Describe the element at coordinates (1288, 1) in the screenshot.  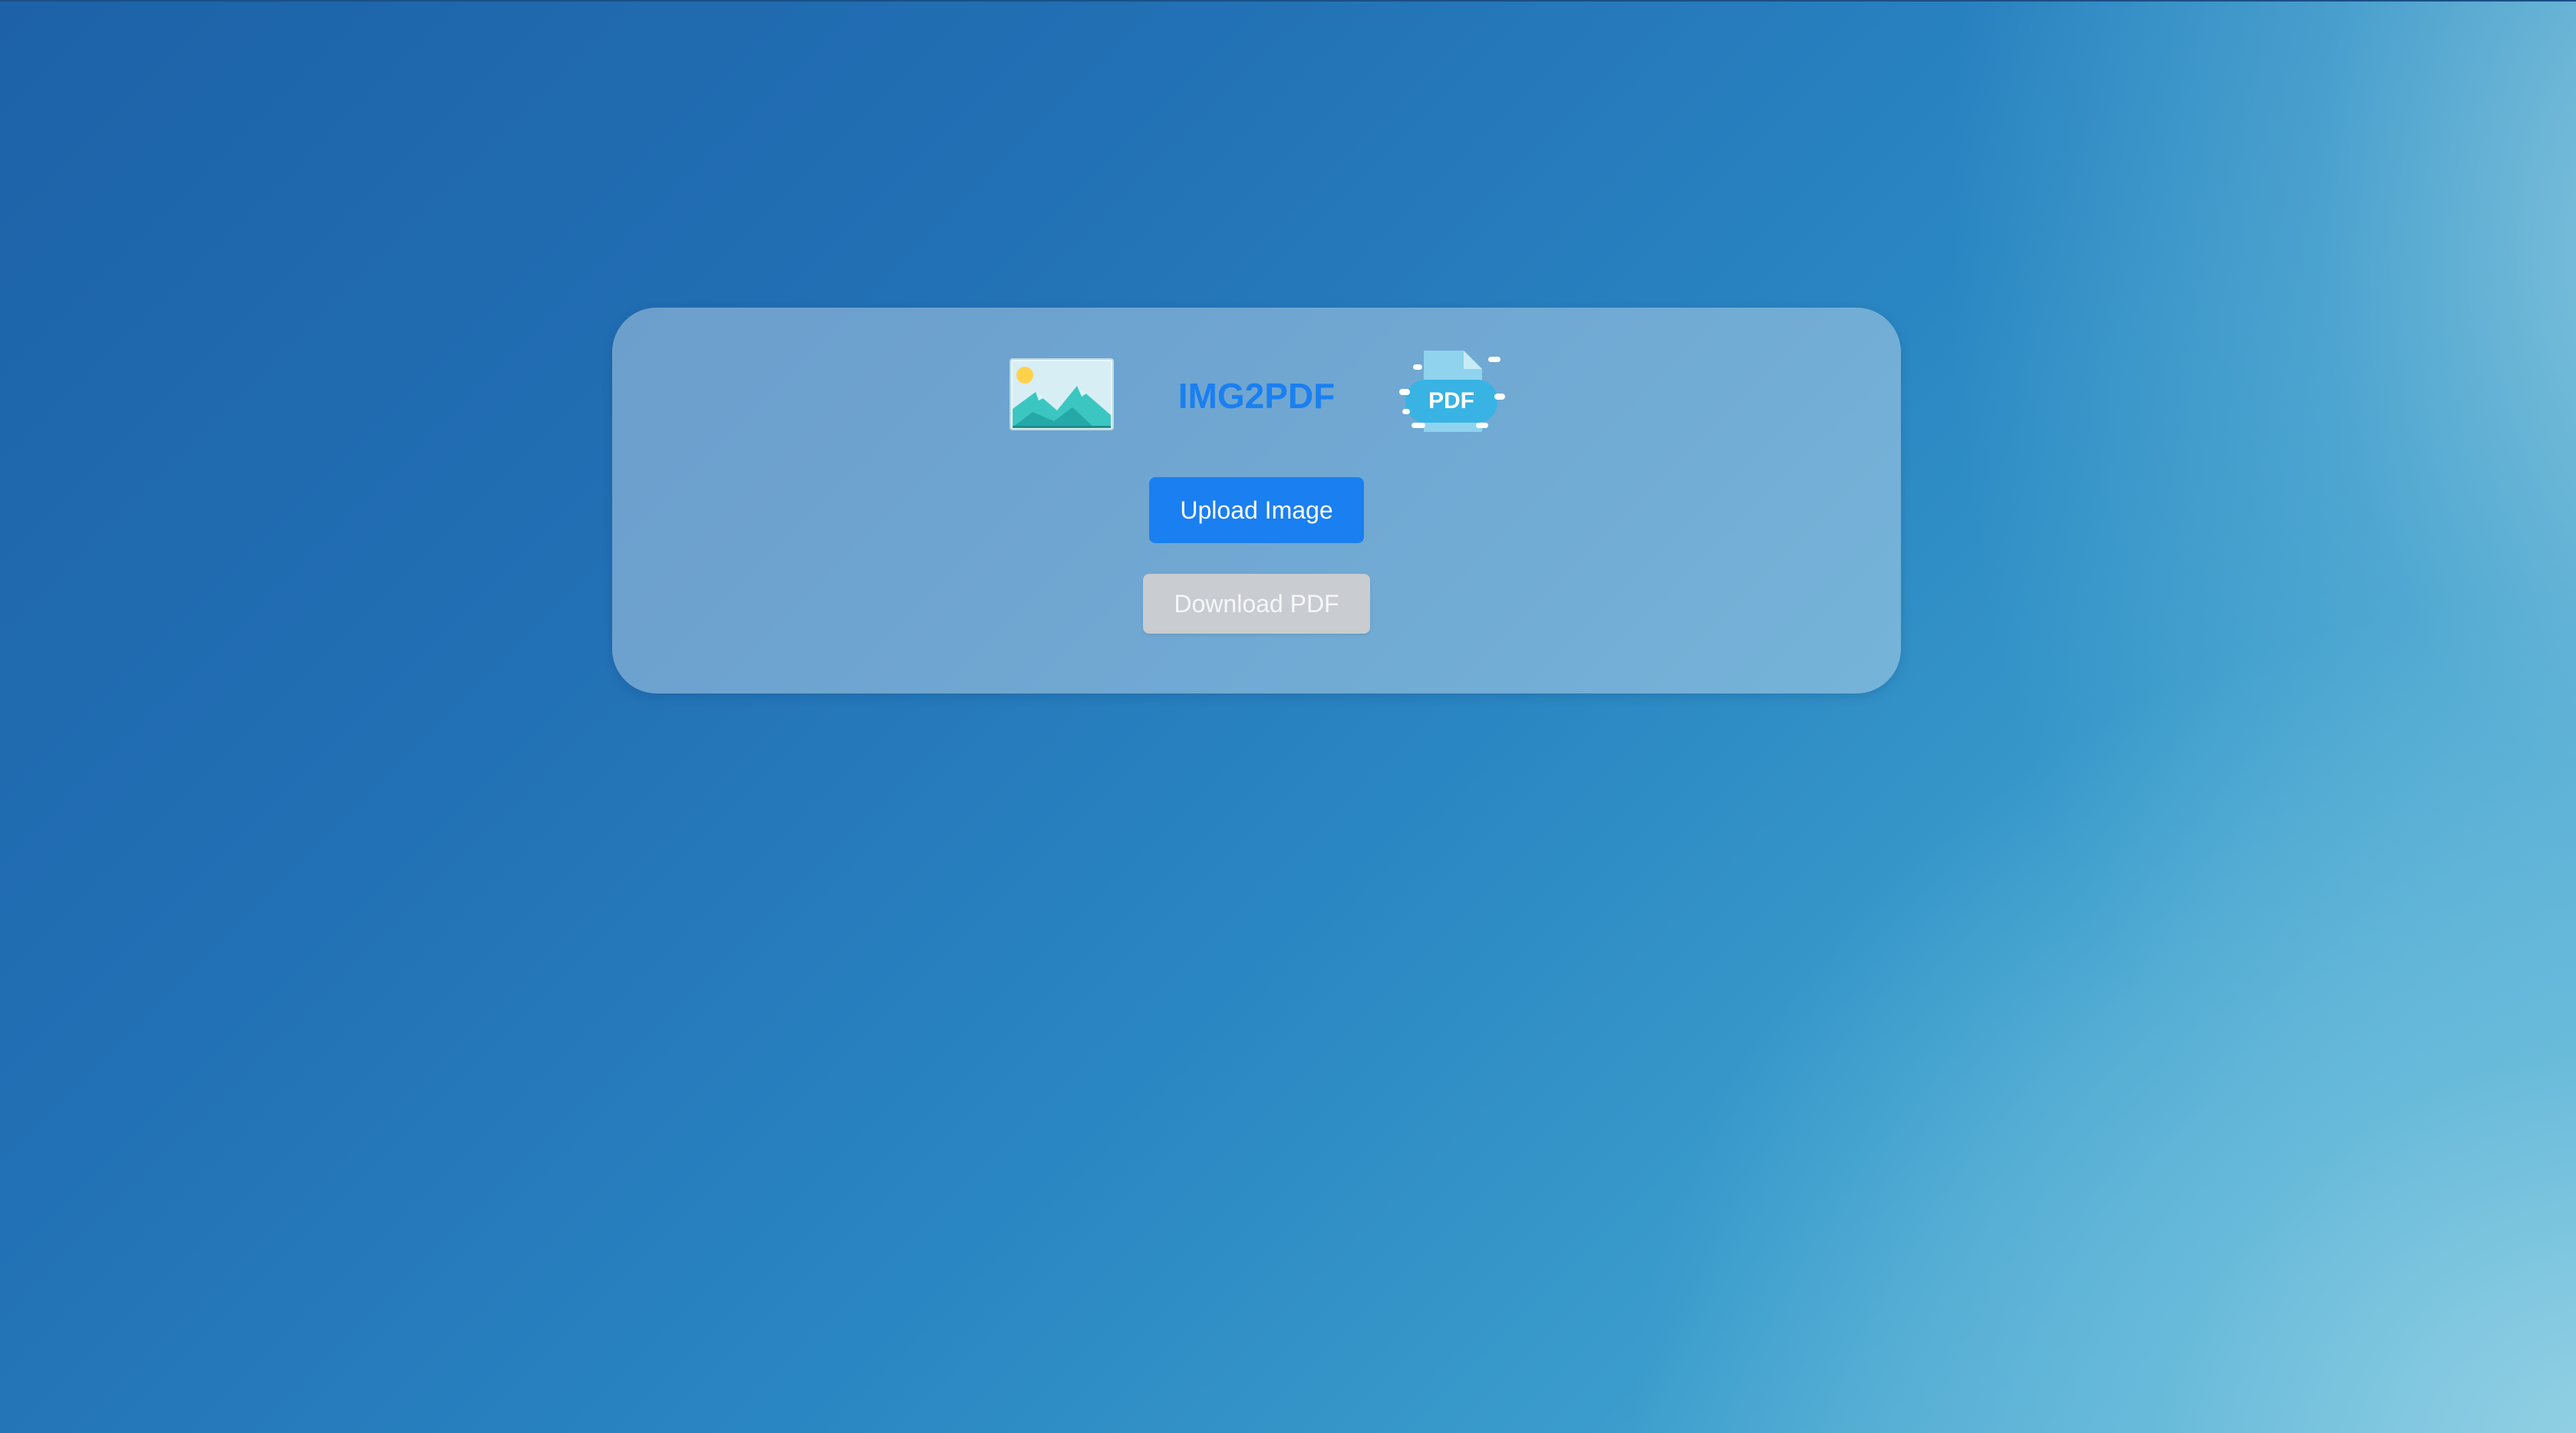
I see `window-top-border` at that location.